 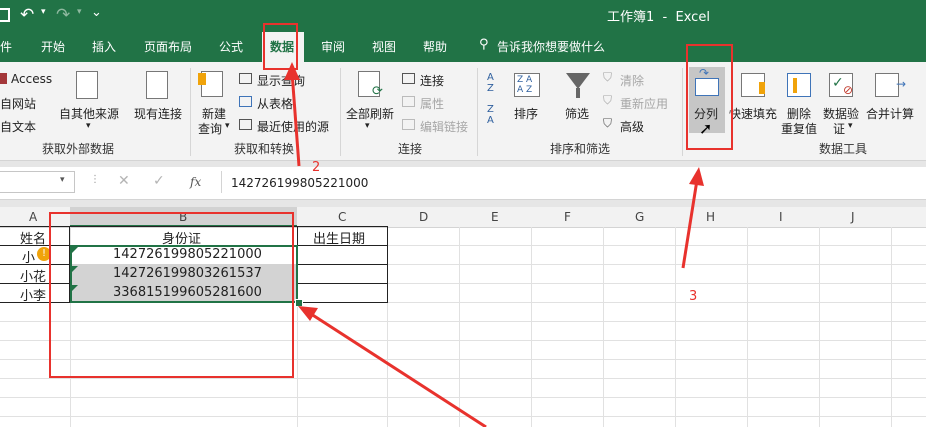 I want to click on annotation-arrow-to-text-to-columns, so click(x=692, y=218).